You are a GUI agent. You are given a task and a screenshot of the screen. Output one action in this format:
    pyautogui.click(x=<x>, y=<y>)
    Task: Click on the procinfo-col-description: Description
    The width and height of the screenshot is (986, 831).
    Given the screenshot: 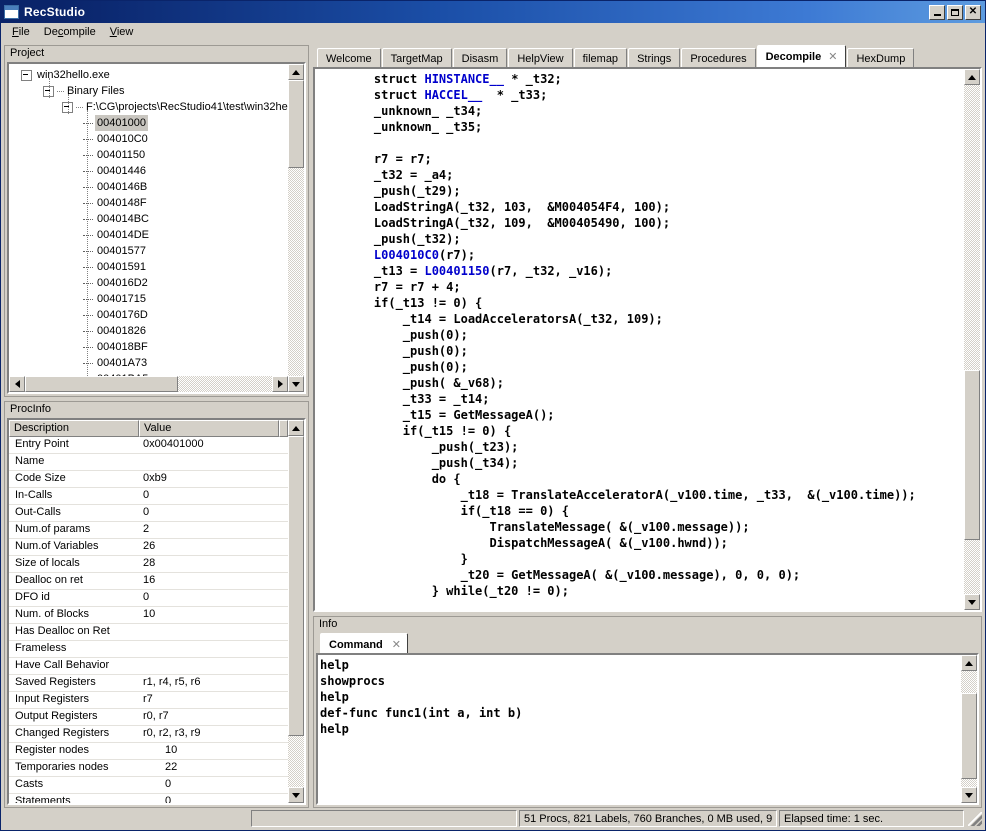 What is the action you would take?
    pyautogui.click(x=74, y=428)
    